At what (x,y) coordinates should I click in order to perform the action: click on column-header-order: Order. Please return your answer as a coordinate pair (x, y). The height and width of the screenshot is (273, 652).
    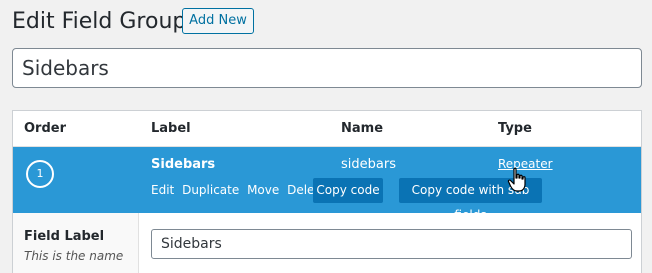
    Looking at the image, I should click on (45, 128).